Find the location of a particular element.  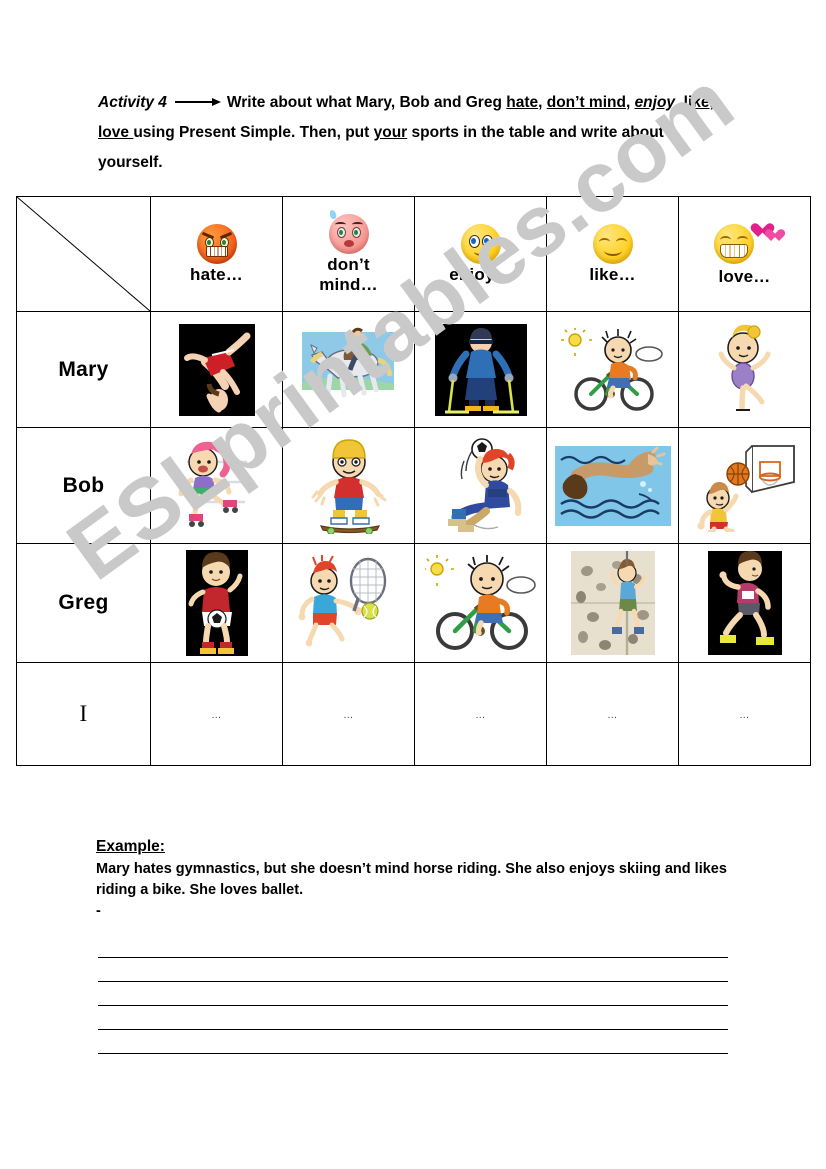

gymnastics-picture is located at coordinates (216, 369).